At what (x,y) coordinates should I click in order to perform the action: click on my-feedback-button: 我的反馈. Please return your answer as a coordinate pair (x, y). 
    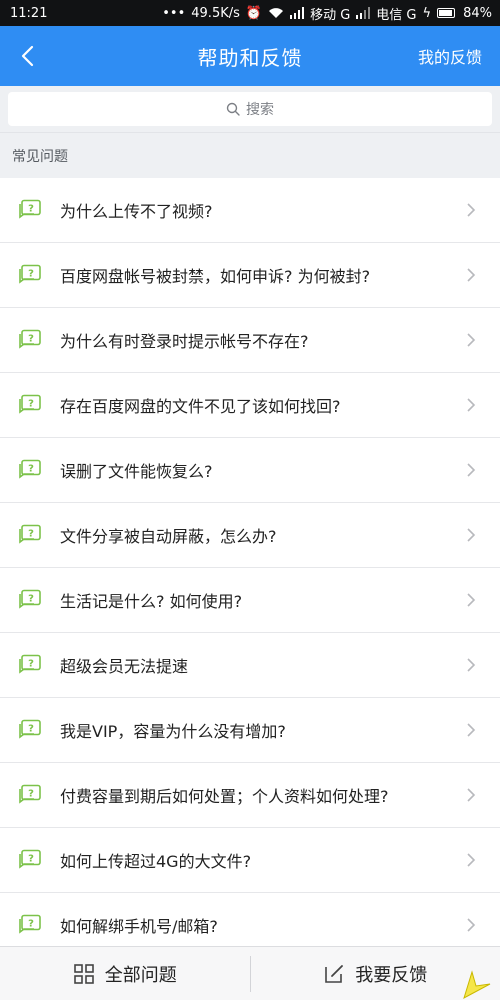
    Looking at the image, I should click on (450, 56).